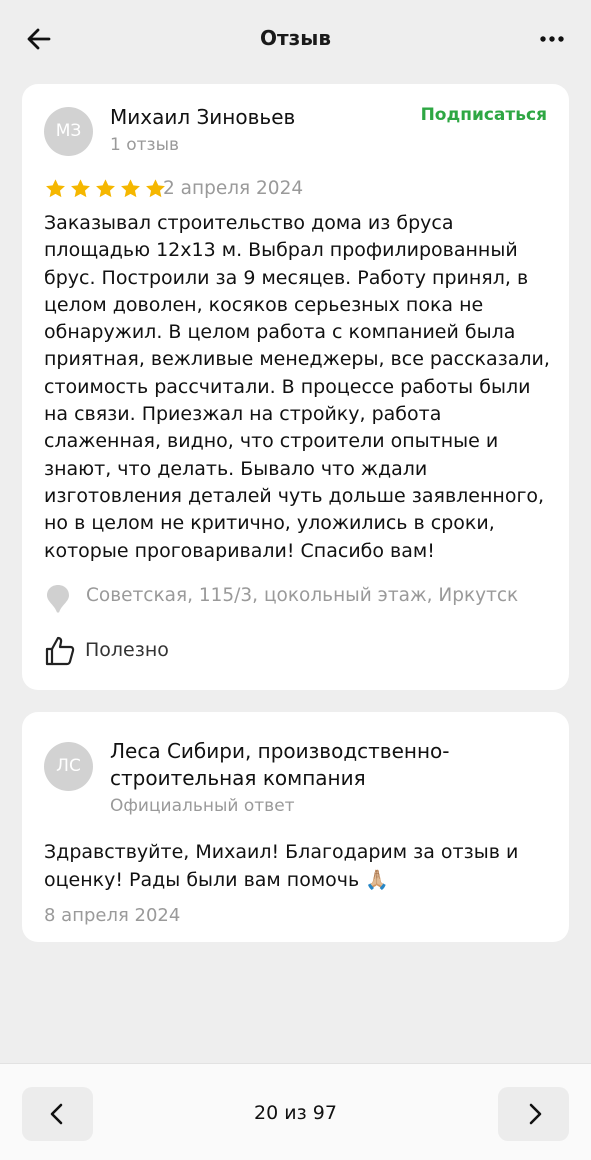  I want to click on more-button, so click(552, 39).